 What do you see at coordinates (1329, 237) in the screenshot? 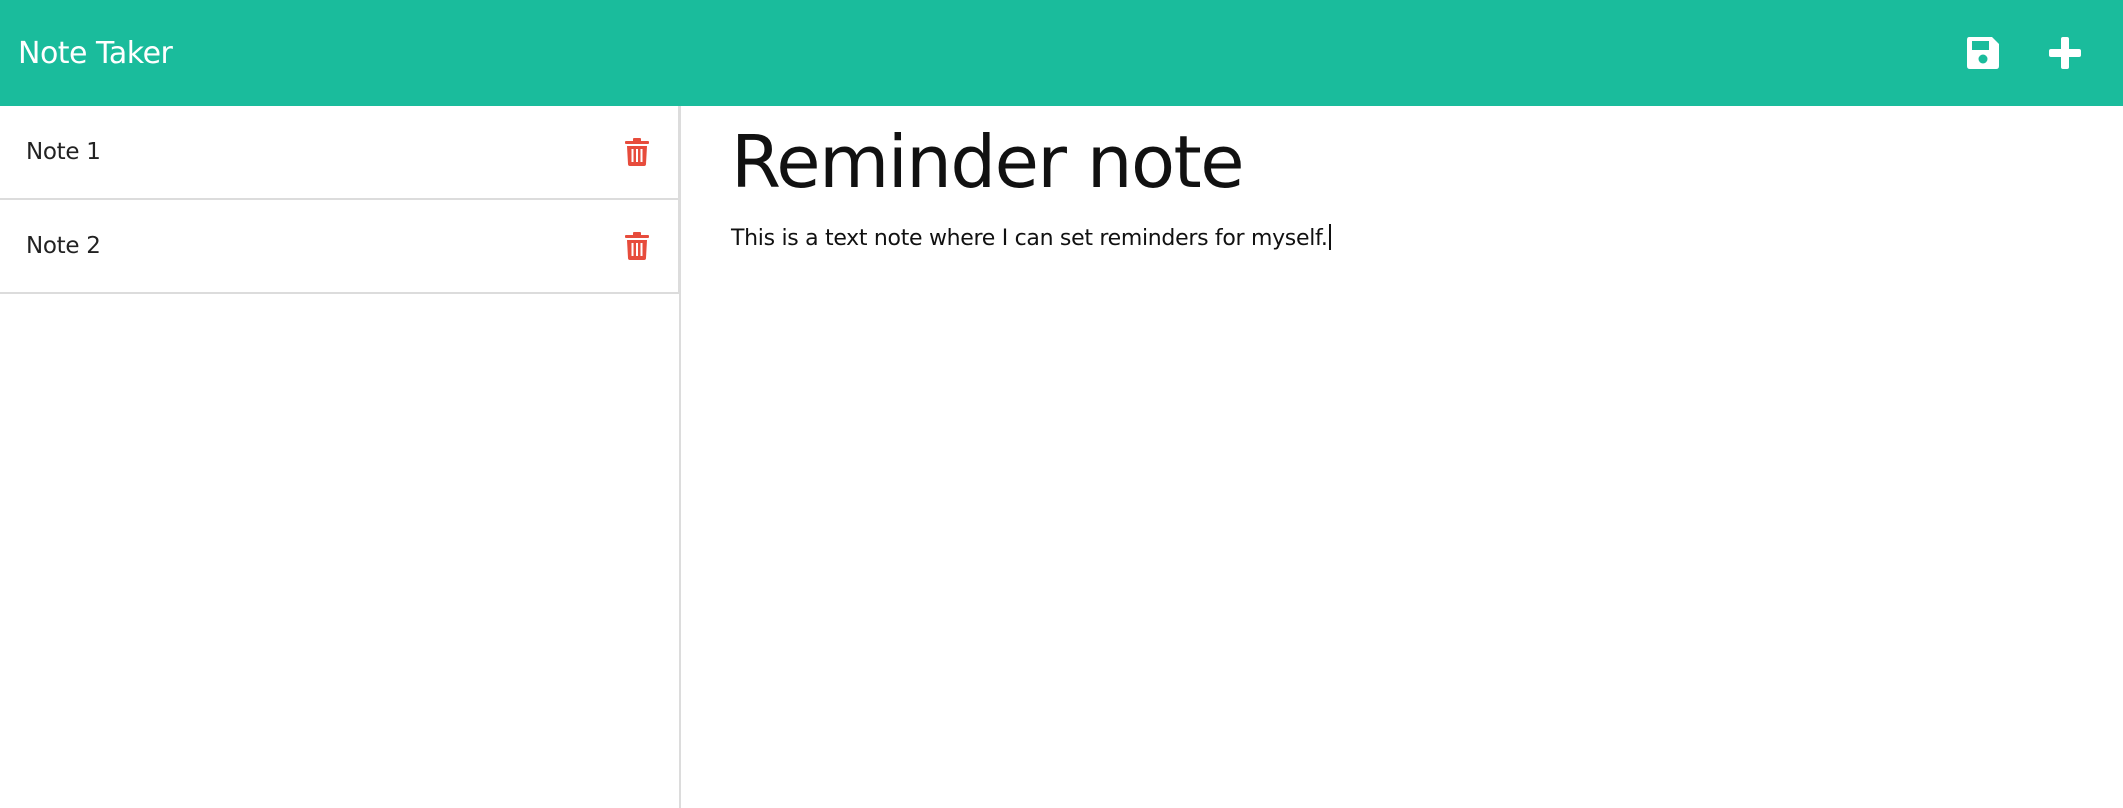
I see `text-cursor` at bounding box center [1329, 237].